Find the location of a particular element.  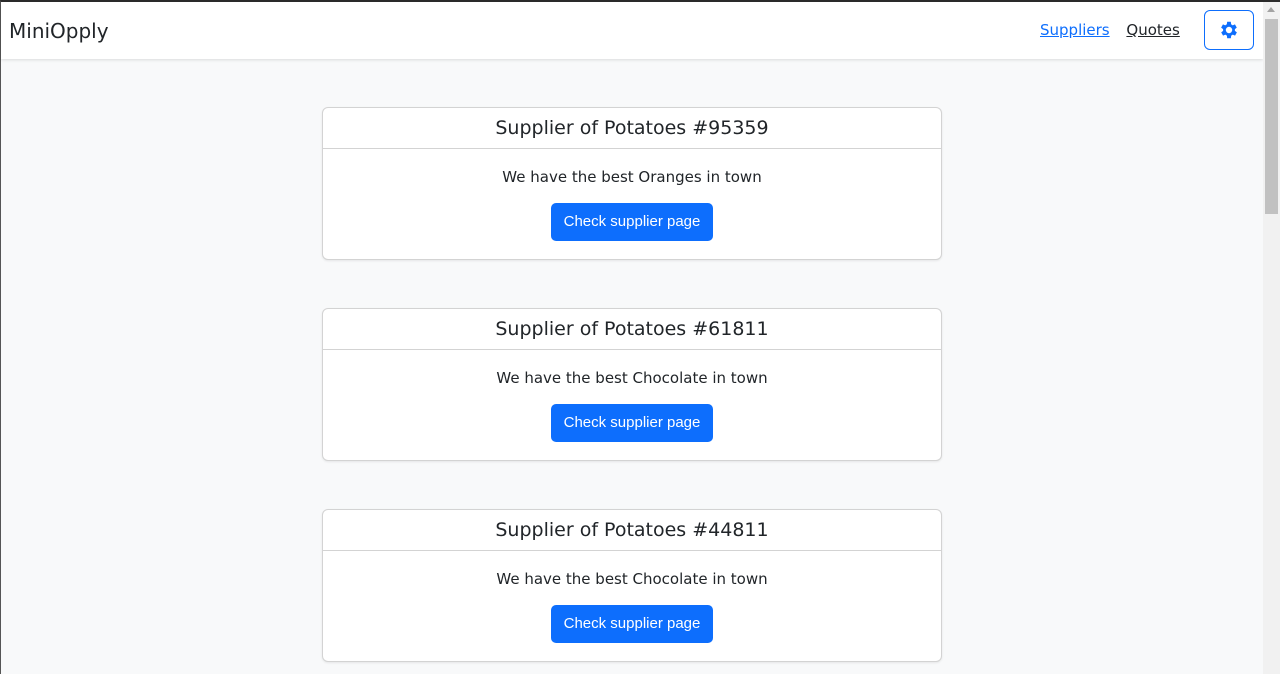

gear-icon is located at coordinates (1229, 30).